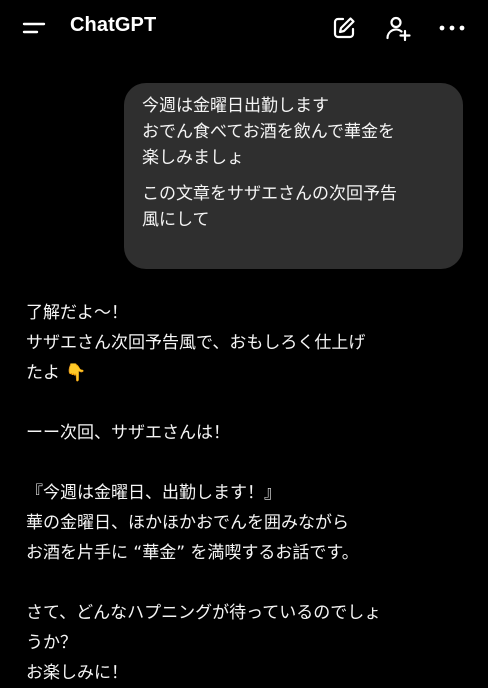  Describe the element at coordinates (452, 28) in the screenshot. I see `more-icon` at that location.